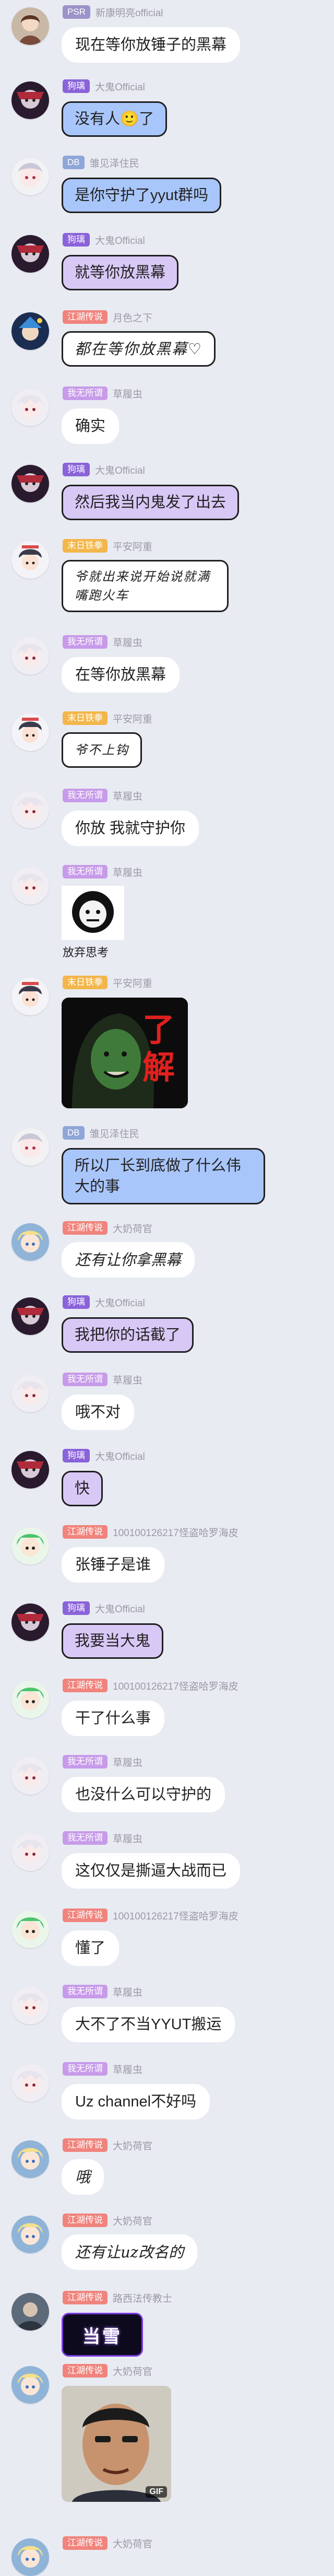 The width and height of the screenshot is (334, 2576). I want to click on message-bubble: 没有人🙂了, so click(115, 119).